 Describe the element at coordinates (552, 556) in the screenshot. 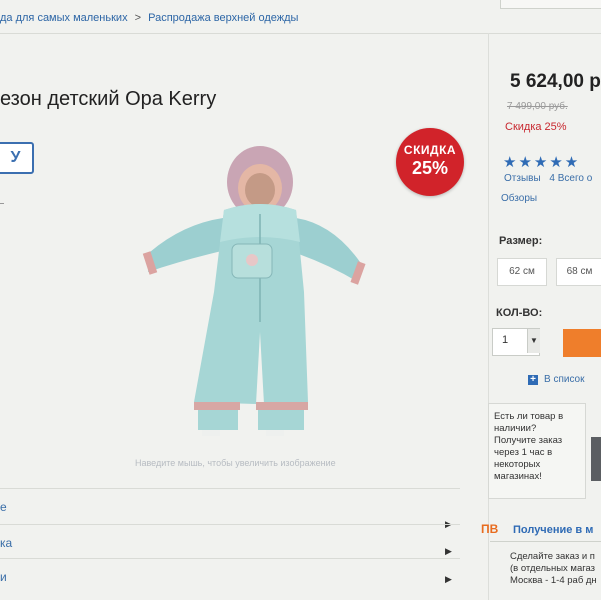

I see `delivery-line: Сделайте заказ и п` at that location.